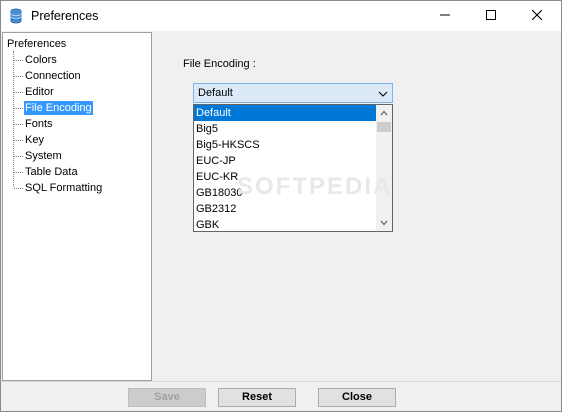 The width and height of the screenshot is (562, 412). What do you see at coordinates (215, 93) in the screenshot?
I see `dropdown-selected-value: Default` at bounding box center [215, 93].